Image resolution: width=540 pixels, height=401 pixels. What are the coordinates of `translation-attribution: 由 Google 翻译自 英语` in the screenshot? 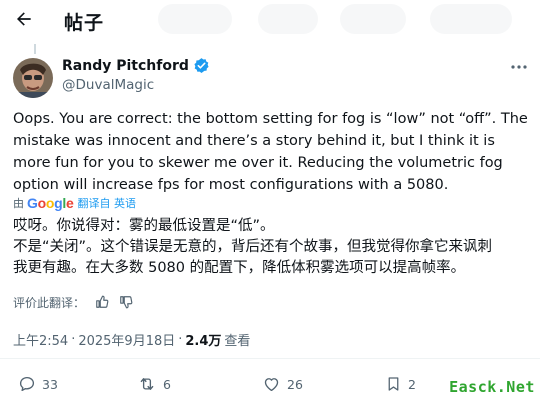 It's located at (74, 203).